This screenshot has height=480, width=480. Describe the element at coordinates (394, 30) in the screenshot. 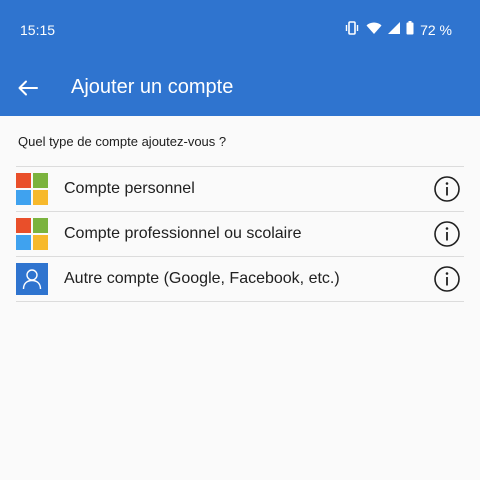

I see `signal-icon` at that location.